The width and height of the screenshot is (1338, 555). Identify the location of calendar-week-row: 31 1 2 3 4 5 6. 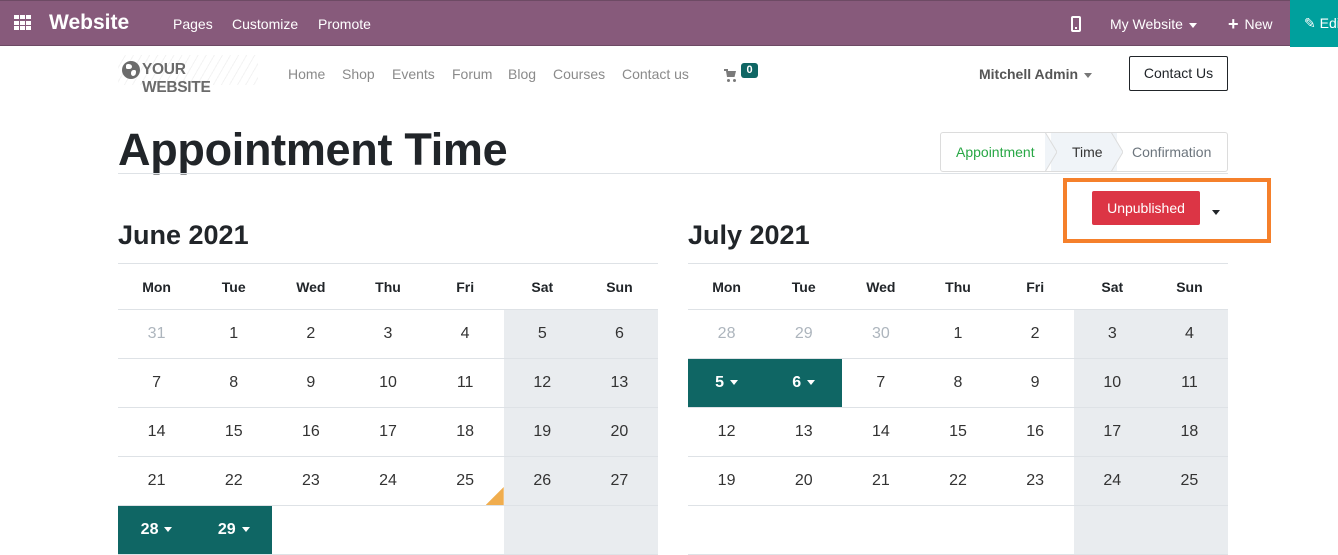
(388, 334).